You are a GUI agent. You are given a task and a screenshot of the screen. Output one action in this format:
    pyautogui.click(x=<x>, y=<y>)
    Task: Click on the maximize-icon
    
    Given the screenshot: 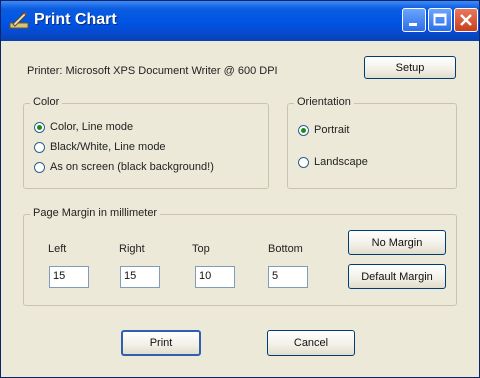 What is the action you would take?
    pyautogui.click(x=440, y=19)
    